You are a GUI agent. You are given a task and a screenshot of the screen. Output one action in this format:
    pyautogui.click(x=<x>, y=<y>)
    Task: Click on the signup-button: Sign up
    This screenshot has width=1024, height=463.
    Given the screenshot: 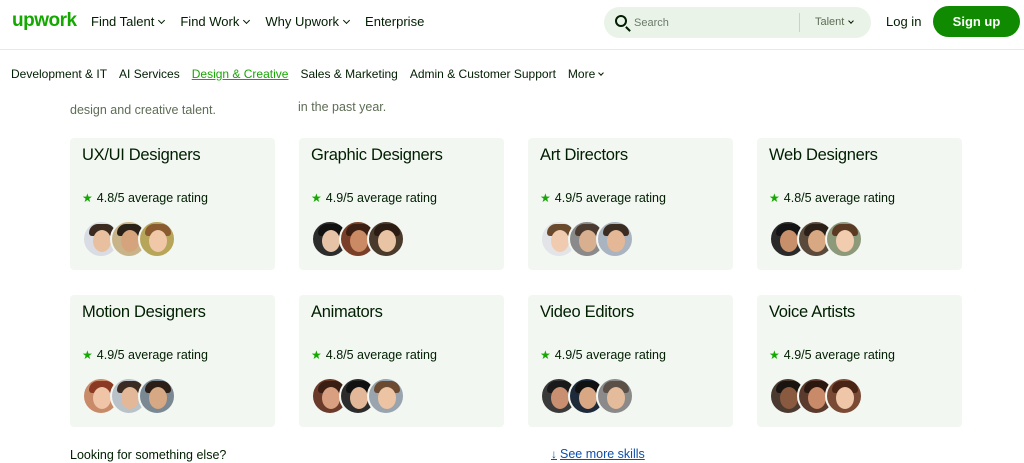 What is the action you would take?
    pyautogui.click(x=976, y=21)
    